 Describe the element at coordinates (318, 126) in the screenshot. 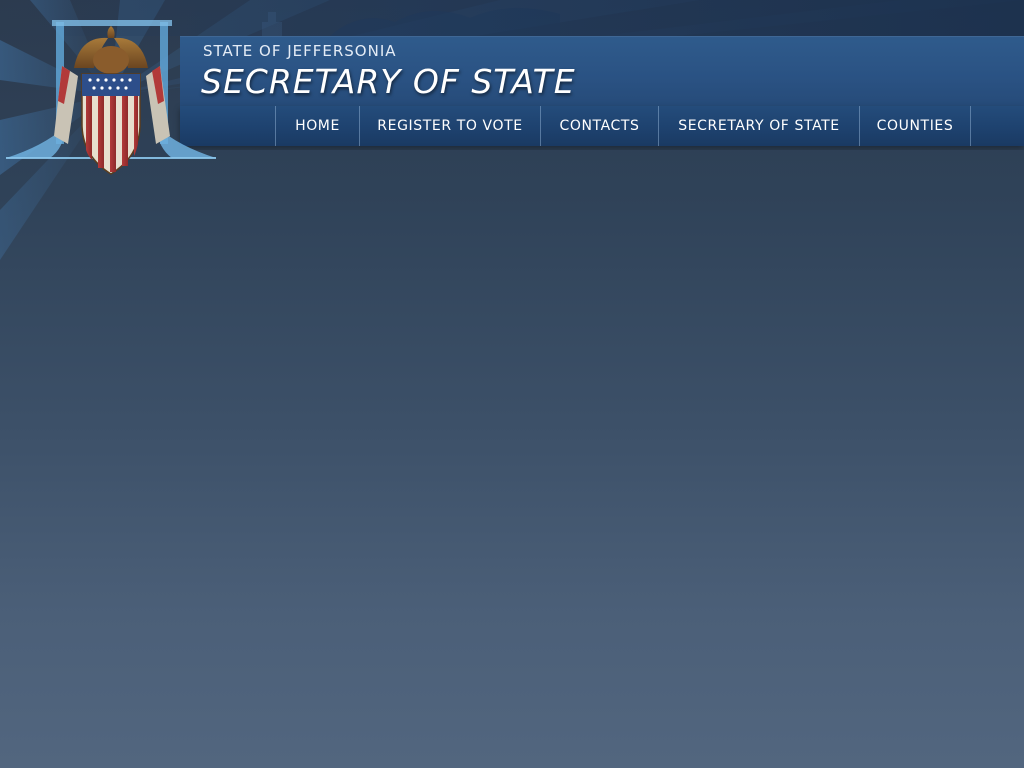

I see `nav-item-home: HOME` at that location.